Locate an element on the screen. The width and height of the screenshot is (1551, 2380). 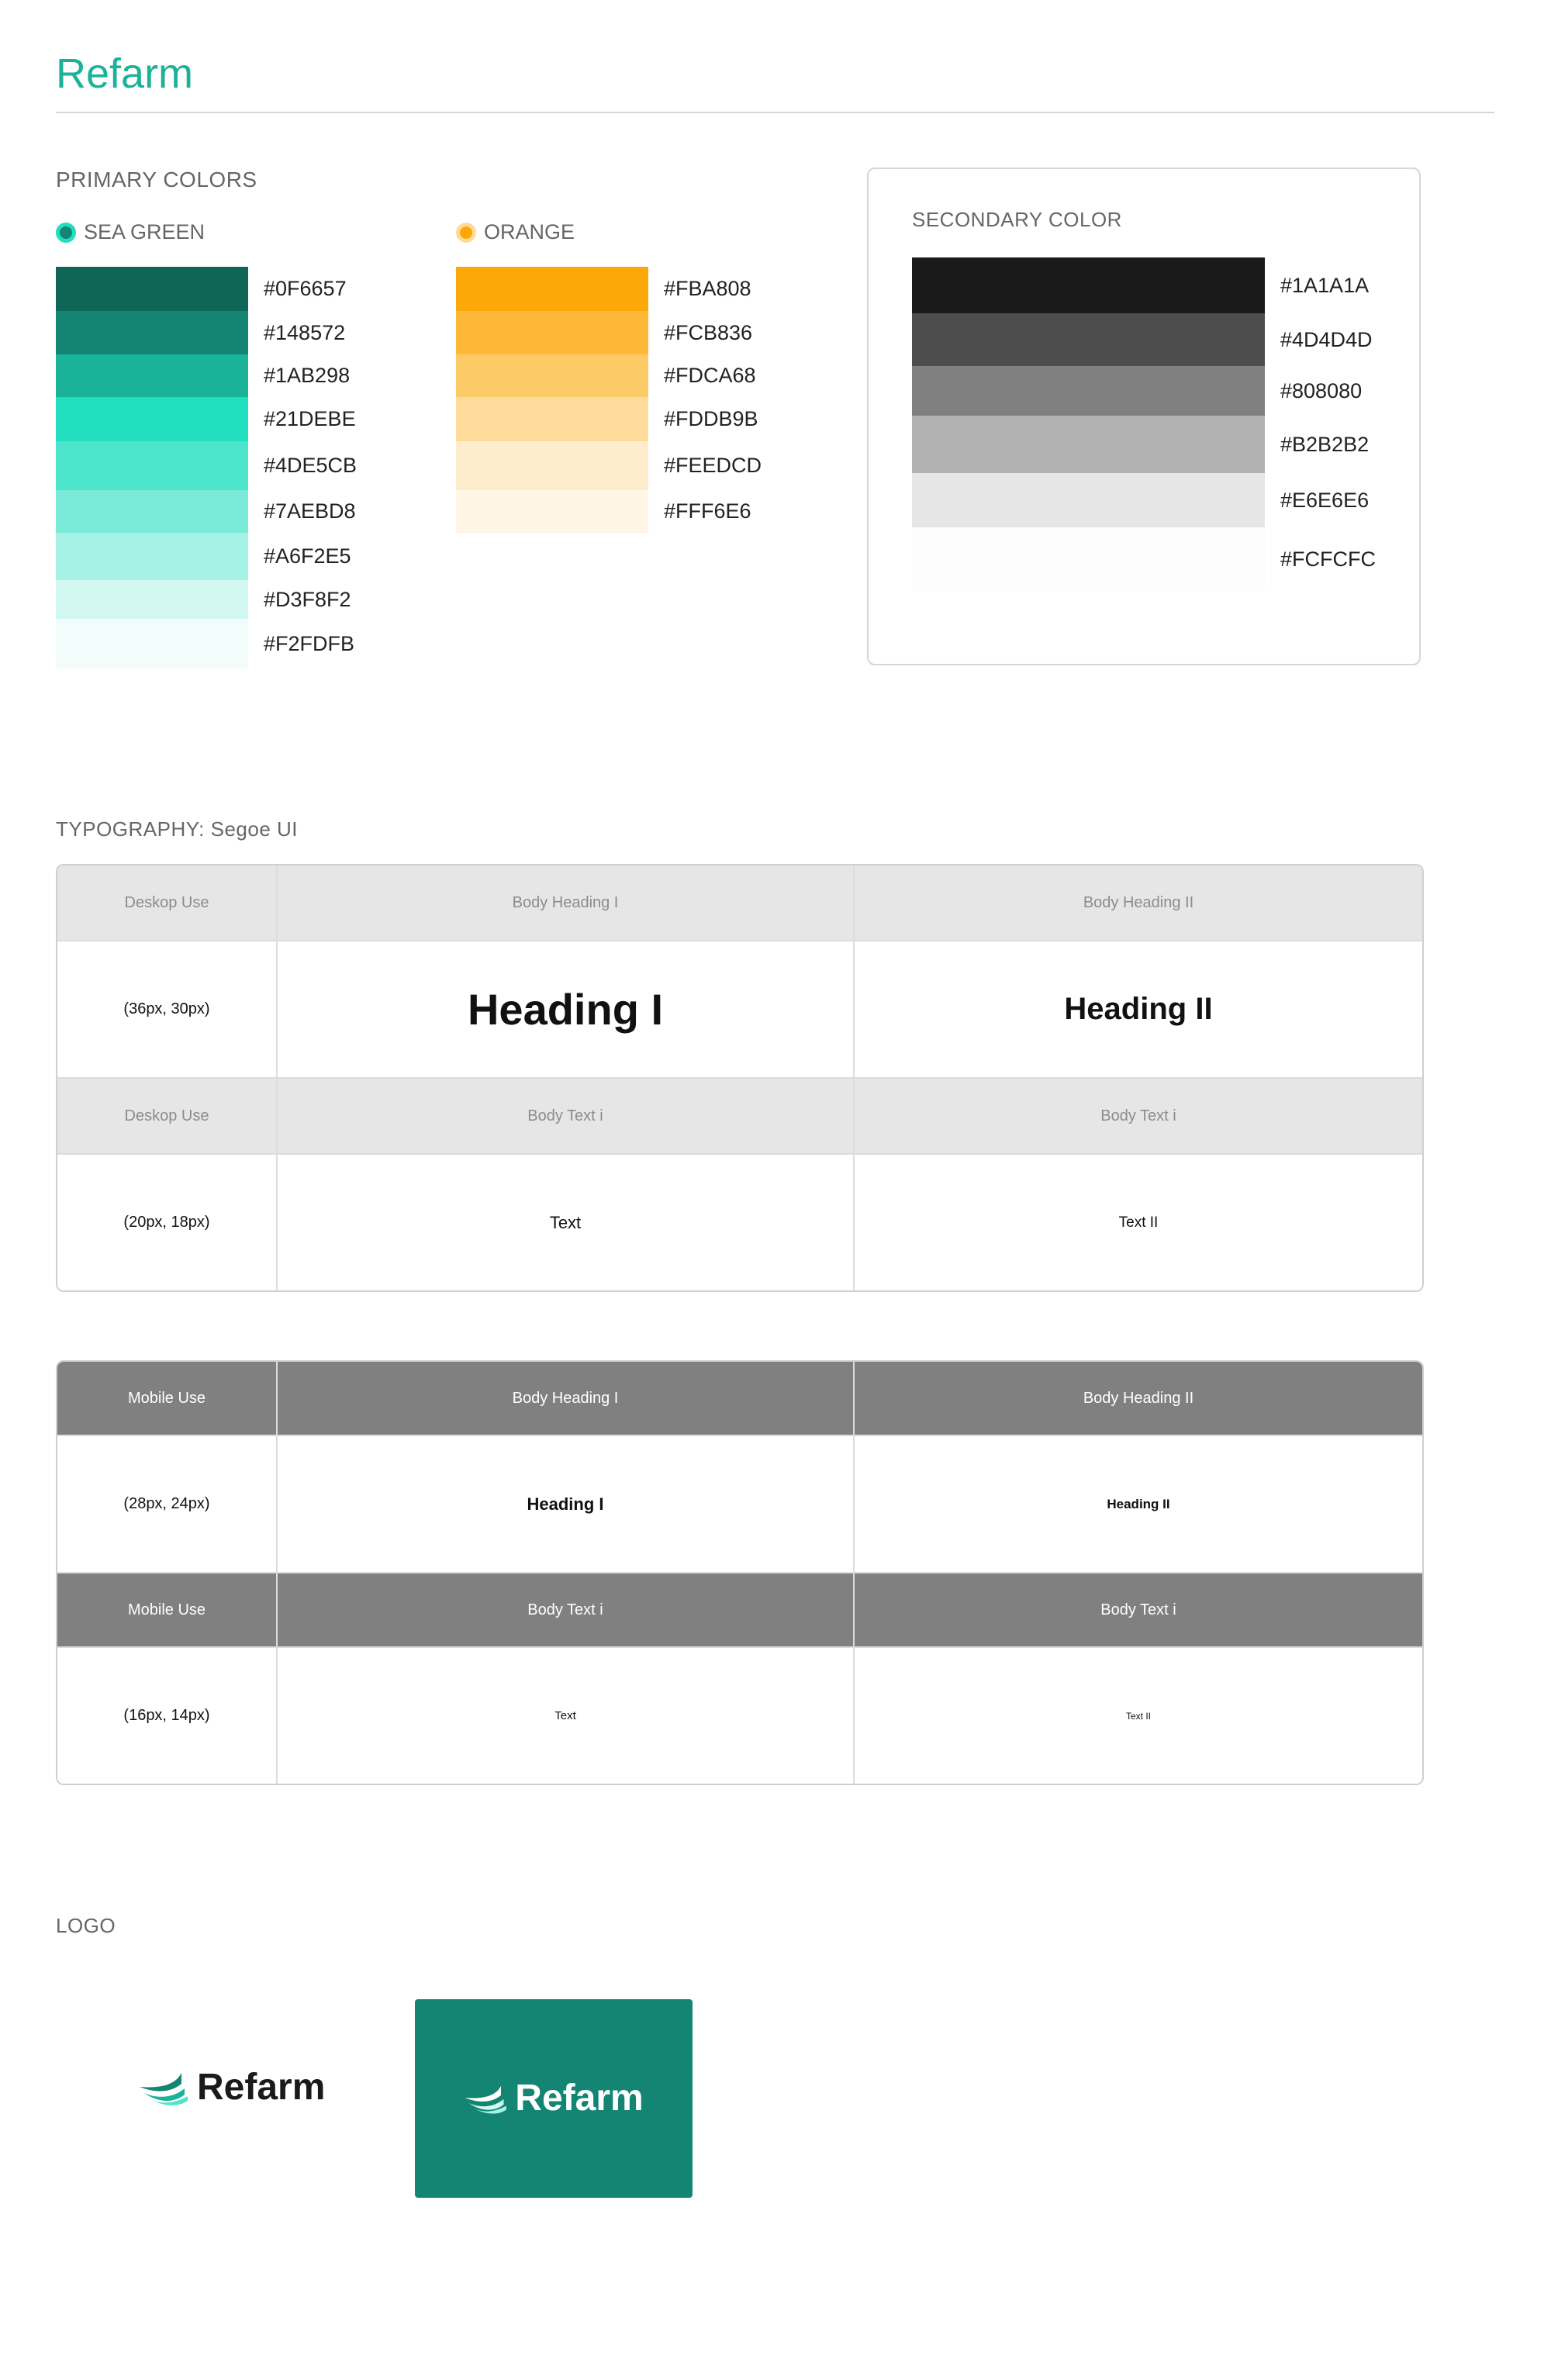
swatch-row: #D3F8F2 is located at coordinates (206, 600).